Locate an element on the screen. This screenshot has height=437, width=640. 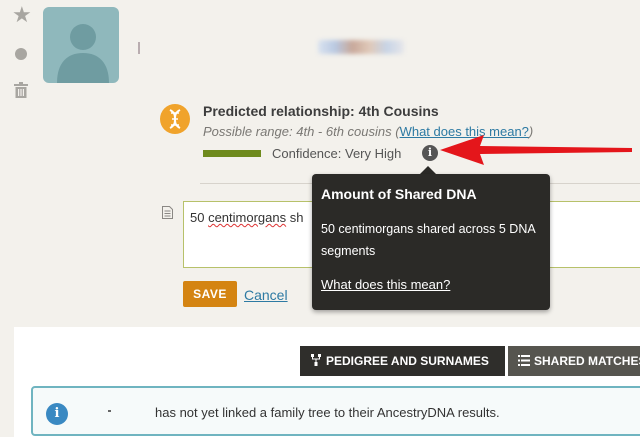
list-icon is located at coordinates (524, 360).